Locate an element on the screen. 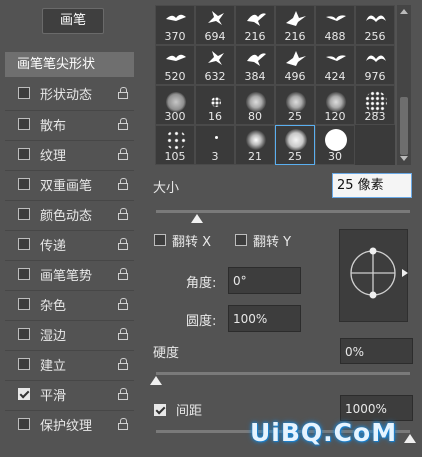 The height and width of the screenshot is (457, 422). flip-x-checkbox is located at coordinates (160, 240).